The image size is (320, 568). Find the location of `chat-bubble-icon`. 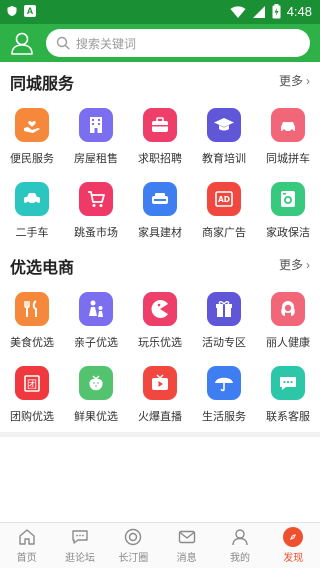

chat-bubble-icon is located at coordinates (288, 383).